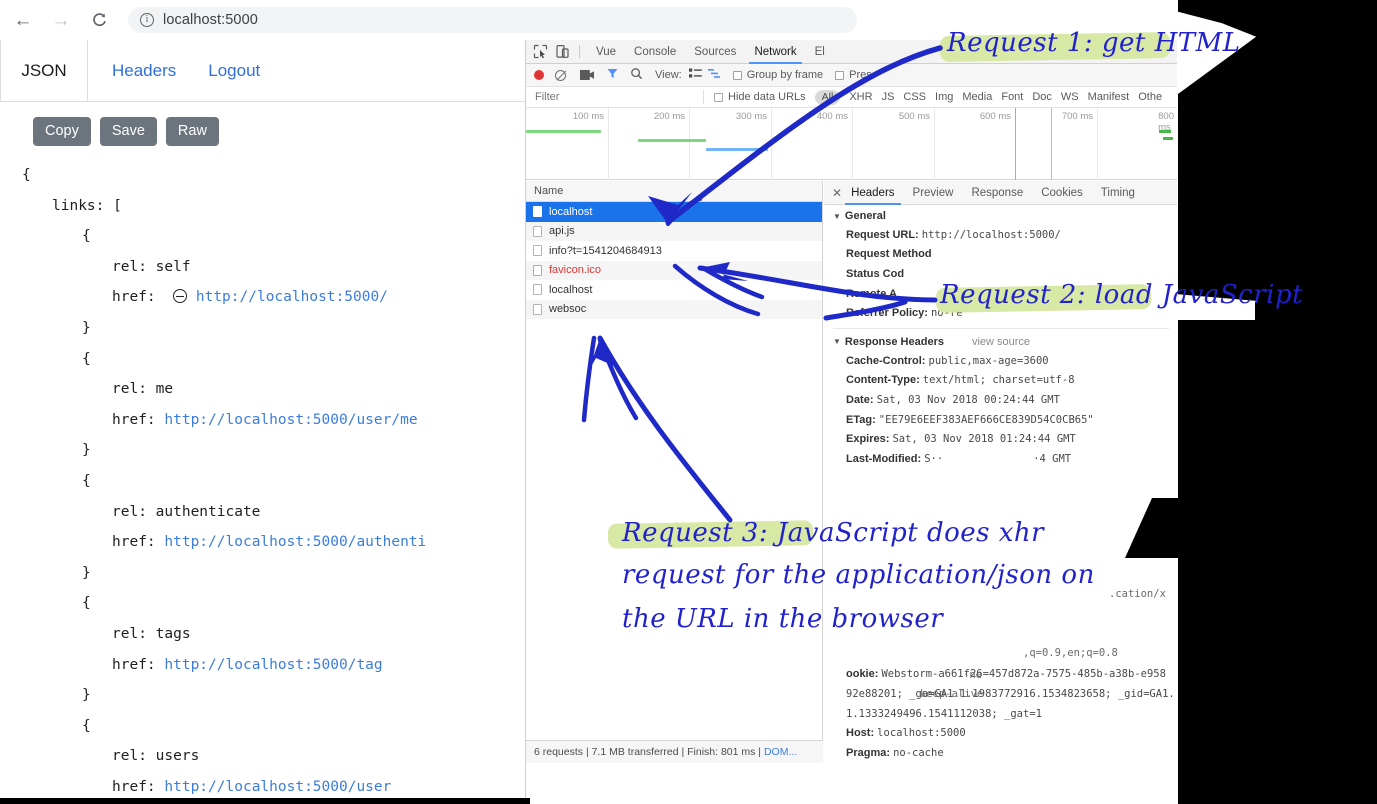 The width and height of the screenshot is (1377, 804). I want to click on device-toolbar-icon, so click(562, 51).